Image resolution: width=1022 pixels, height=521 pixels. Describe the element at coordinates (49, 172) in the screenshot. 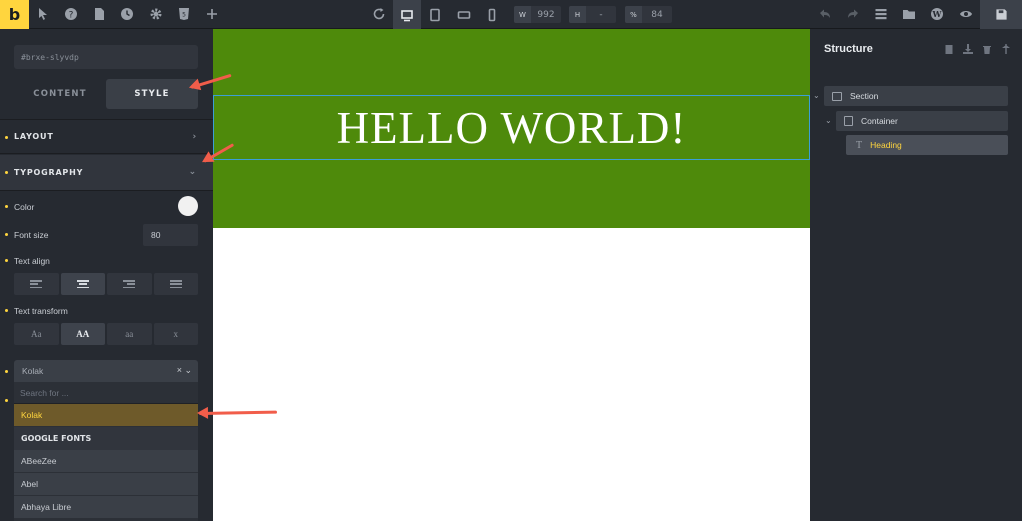

I see `section-typography-label: TYPOGRAPHY` at that location.